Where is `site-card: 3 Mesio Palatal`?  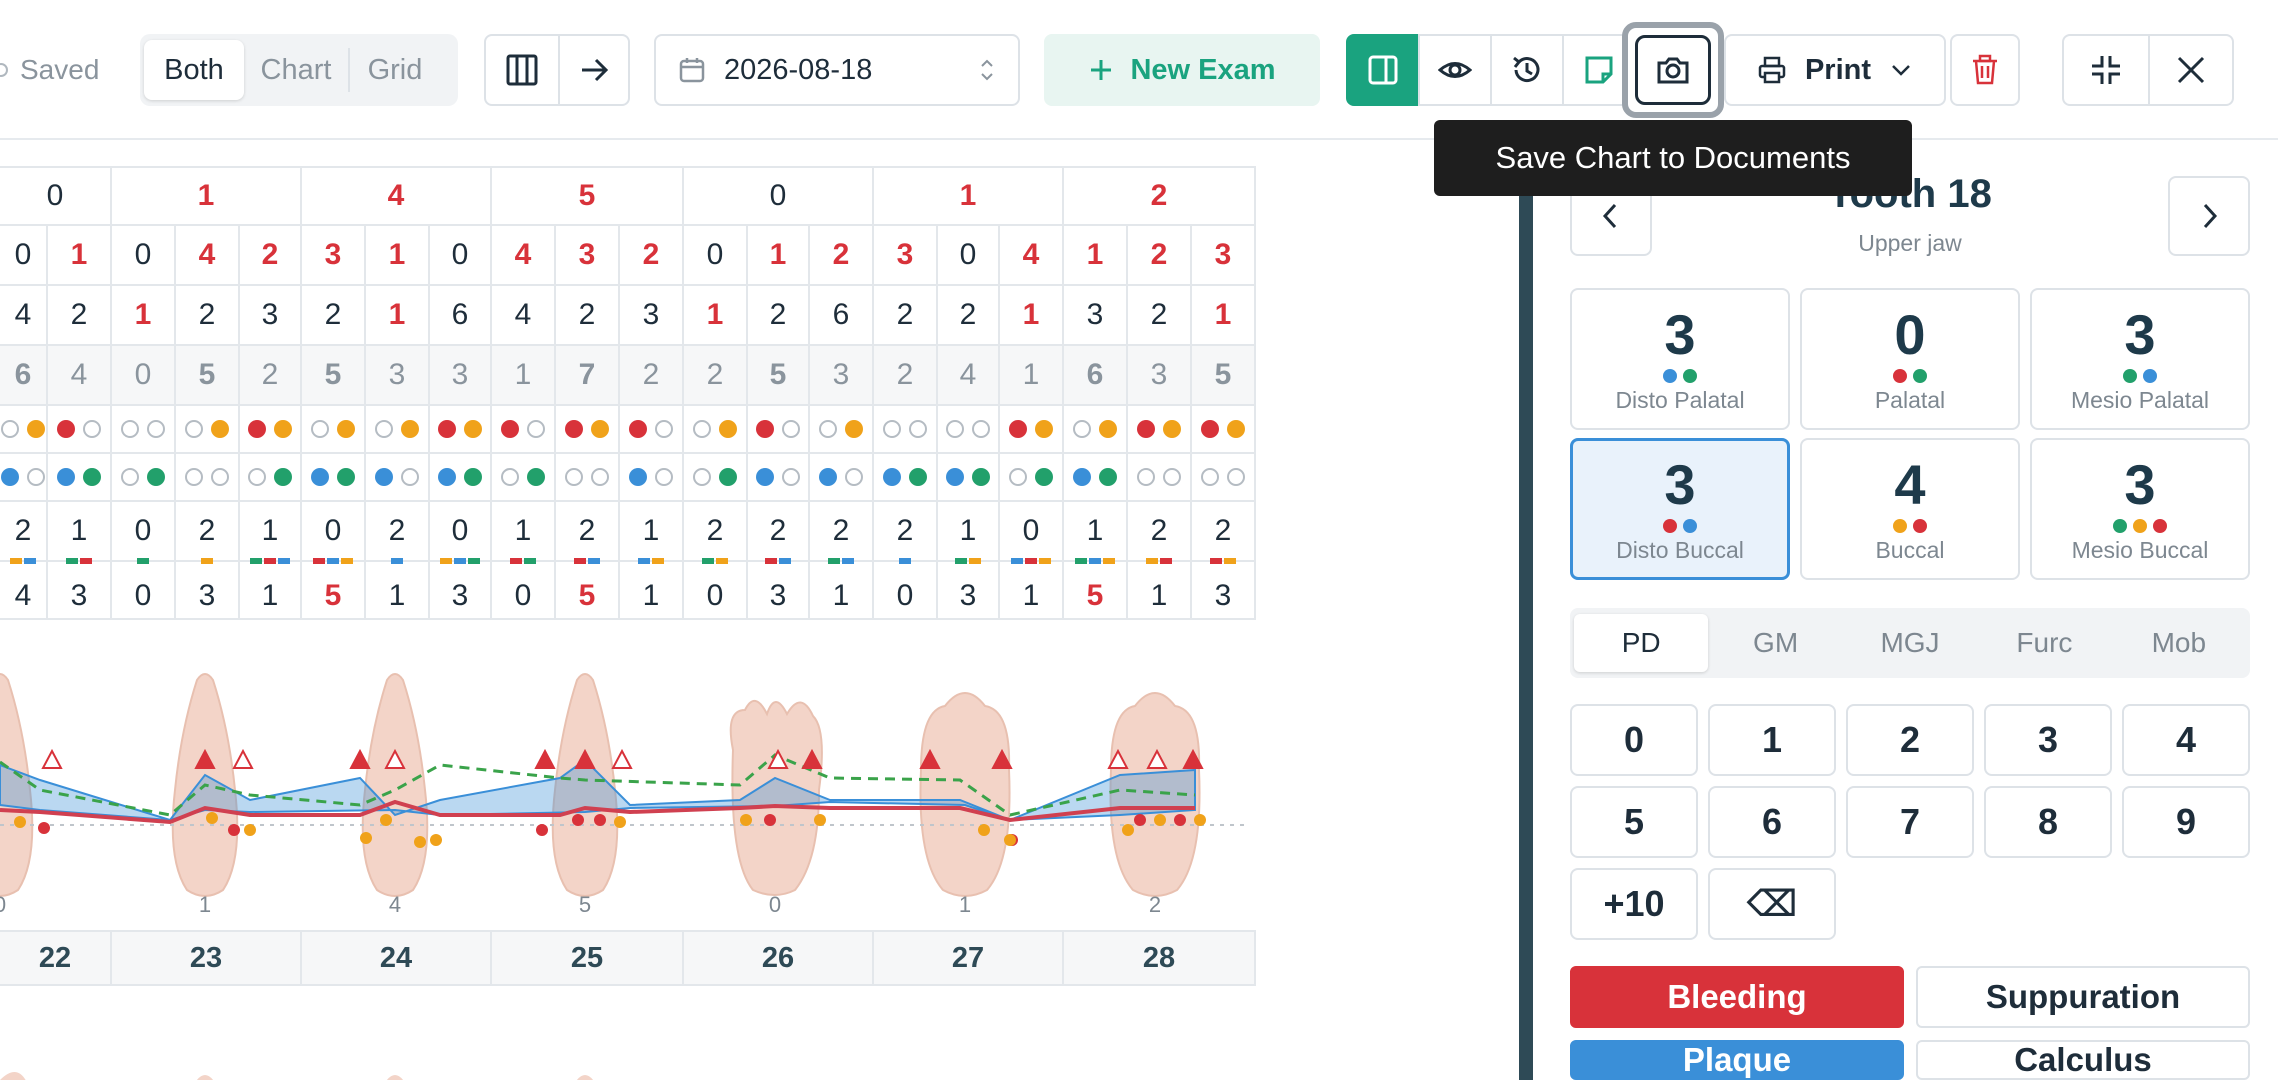
site-card: 3 Mesio Palatal is located at coordinates (2140, 359).